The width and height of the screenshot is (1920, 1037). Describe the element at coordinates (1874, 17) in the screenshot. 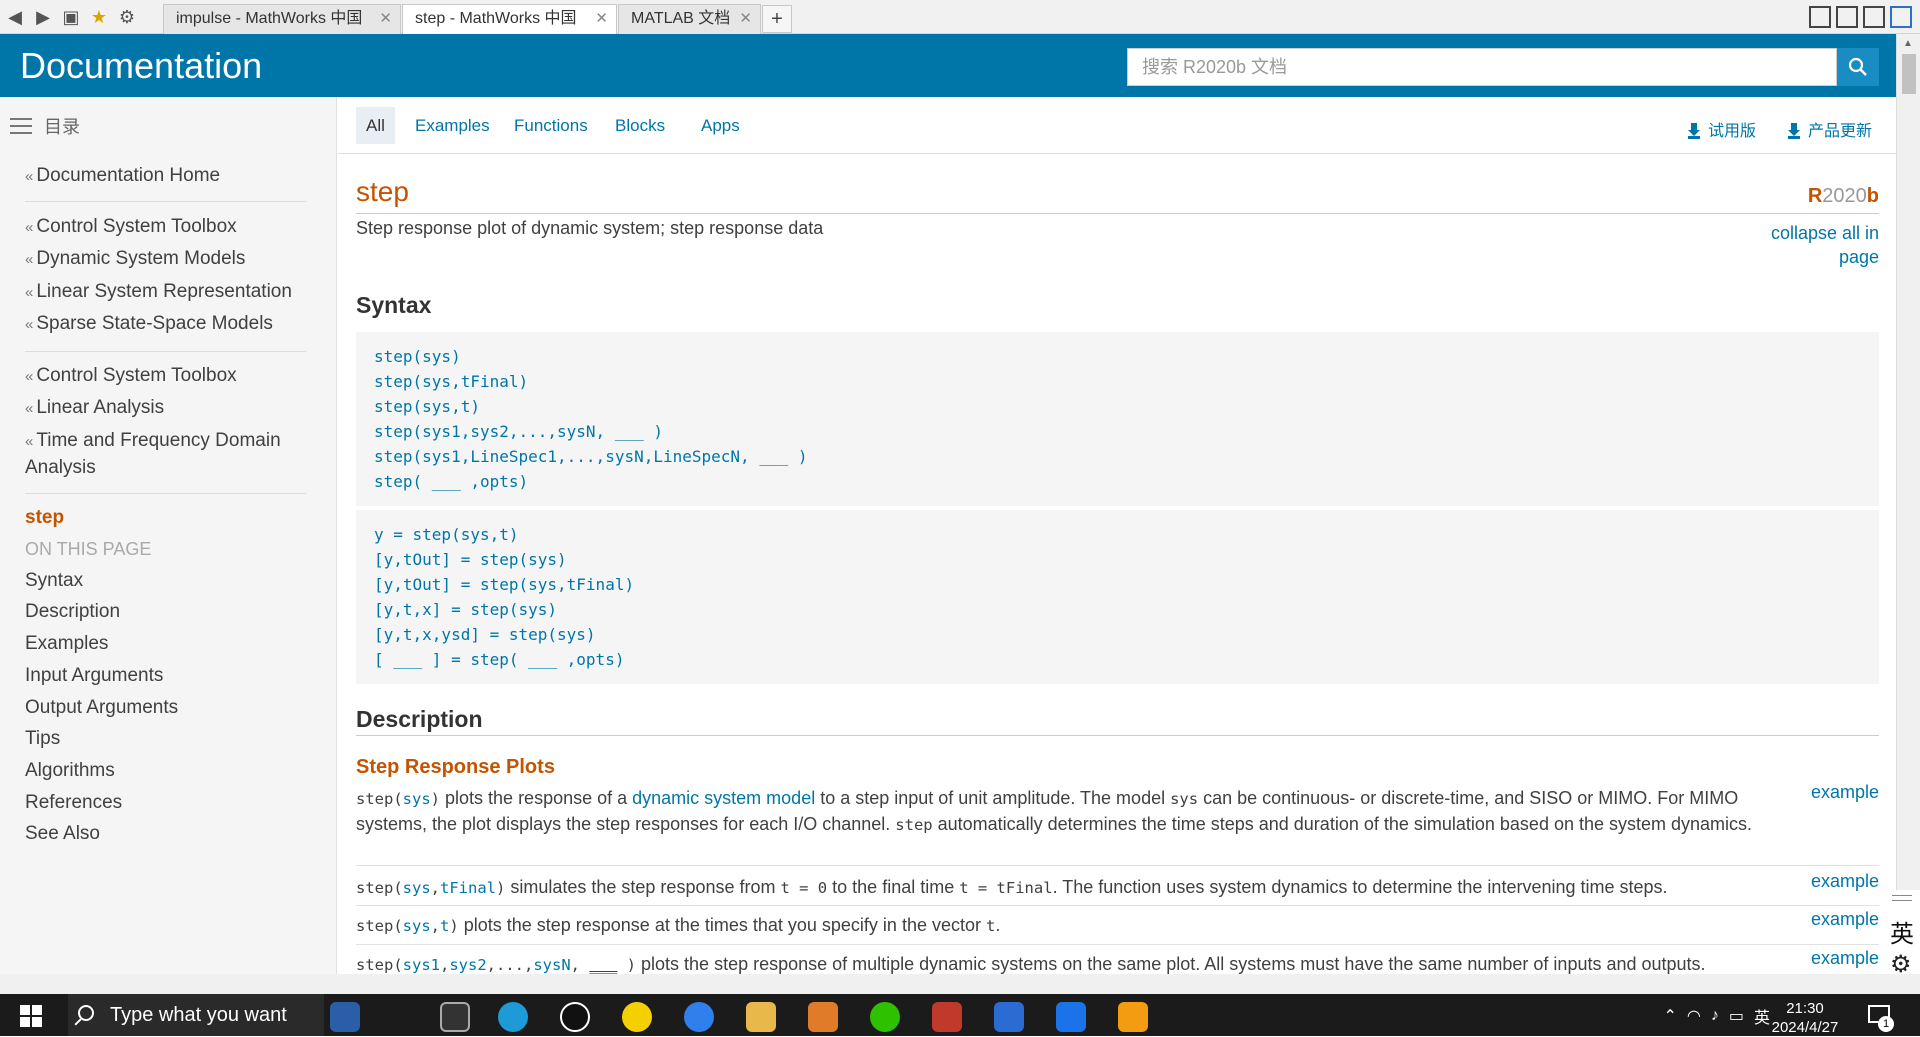

I see `layout-rows-icon` at that location.